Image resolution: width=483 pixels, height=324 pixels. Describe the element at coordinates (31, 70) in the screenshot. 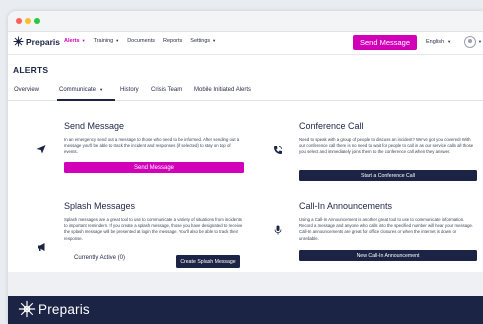

I see `page-title: ALERTS` at that location.